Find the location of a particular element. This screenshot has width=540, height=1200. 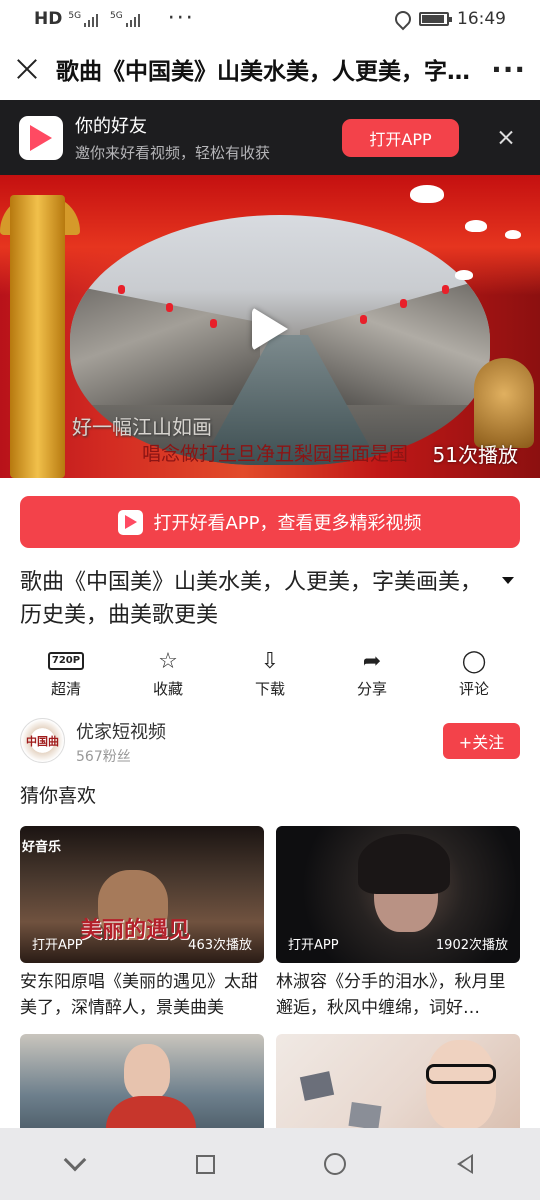

stone-lion-image is located at coordinates (504, 403).